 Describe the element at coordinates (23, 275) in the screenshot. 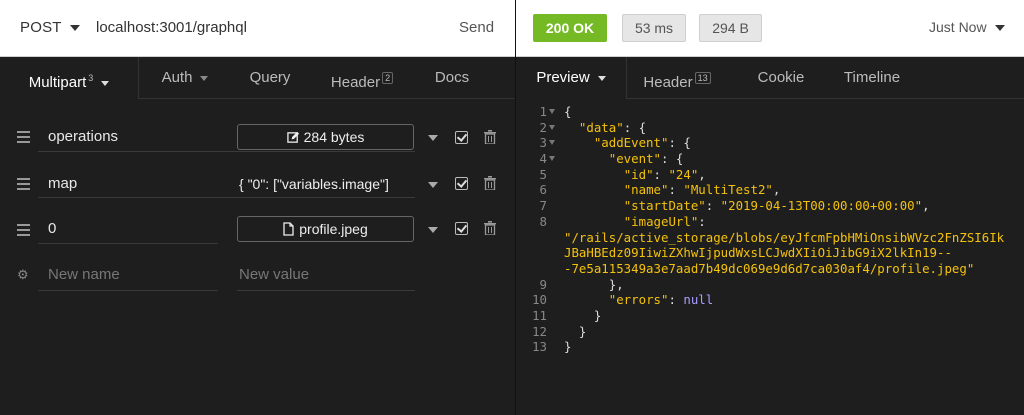

I see `gear-icon: ⚙` at that location.